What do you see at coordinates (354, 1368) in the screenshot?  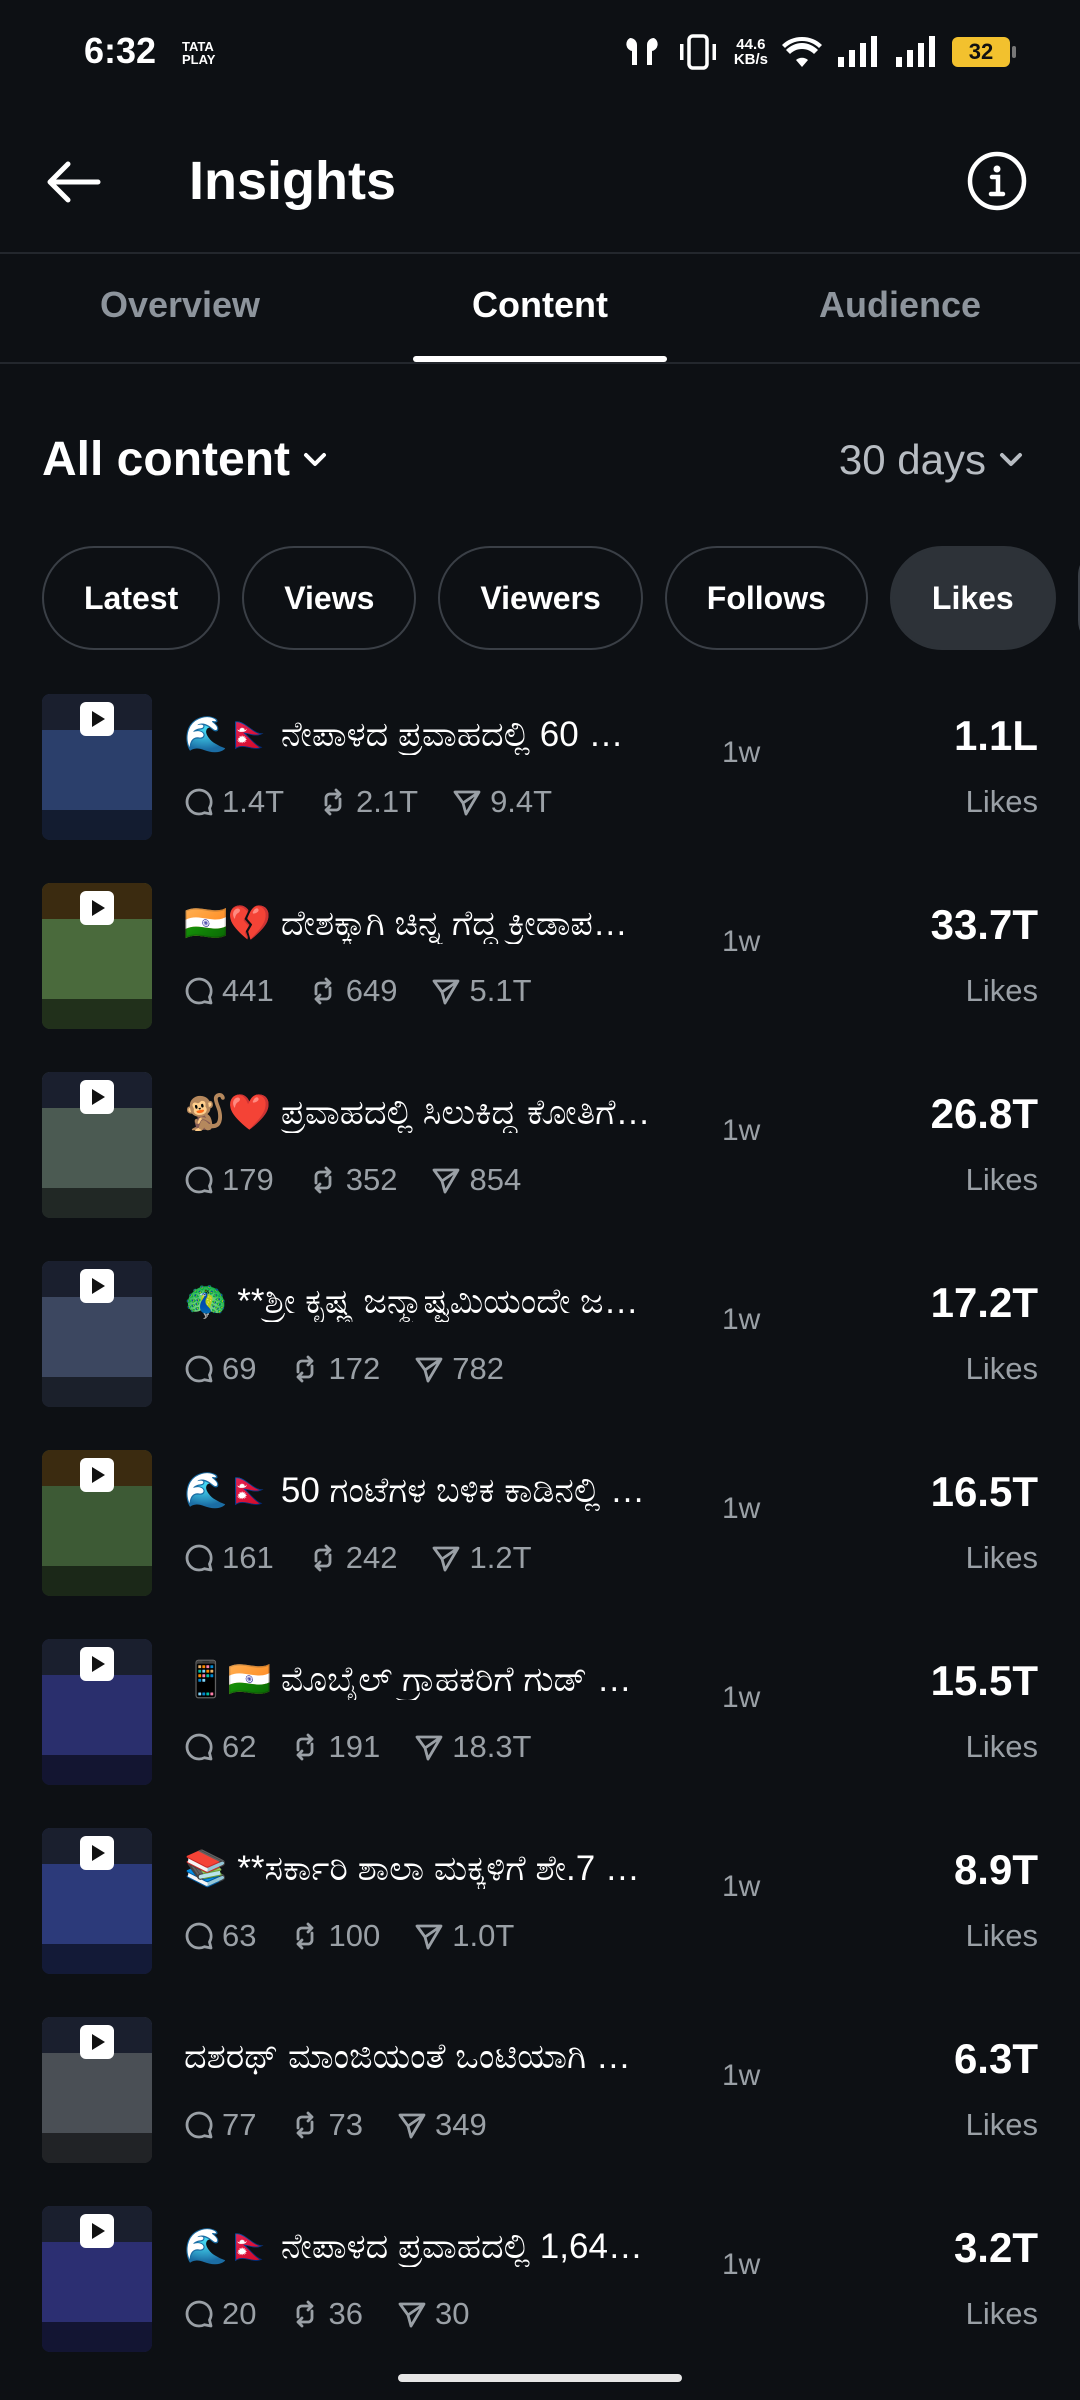 I see `reposts-count: 172` at bounding box center [354, 1368].